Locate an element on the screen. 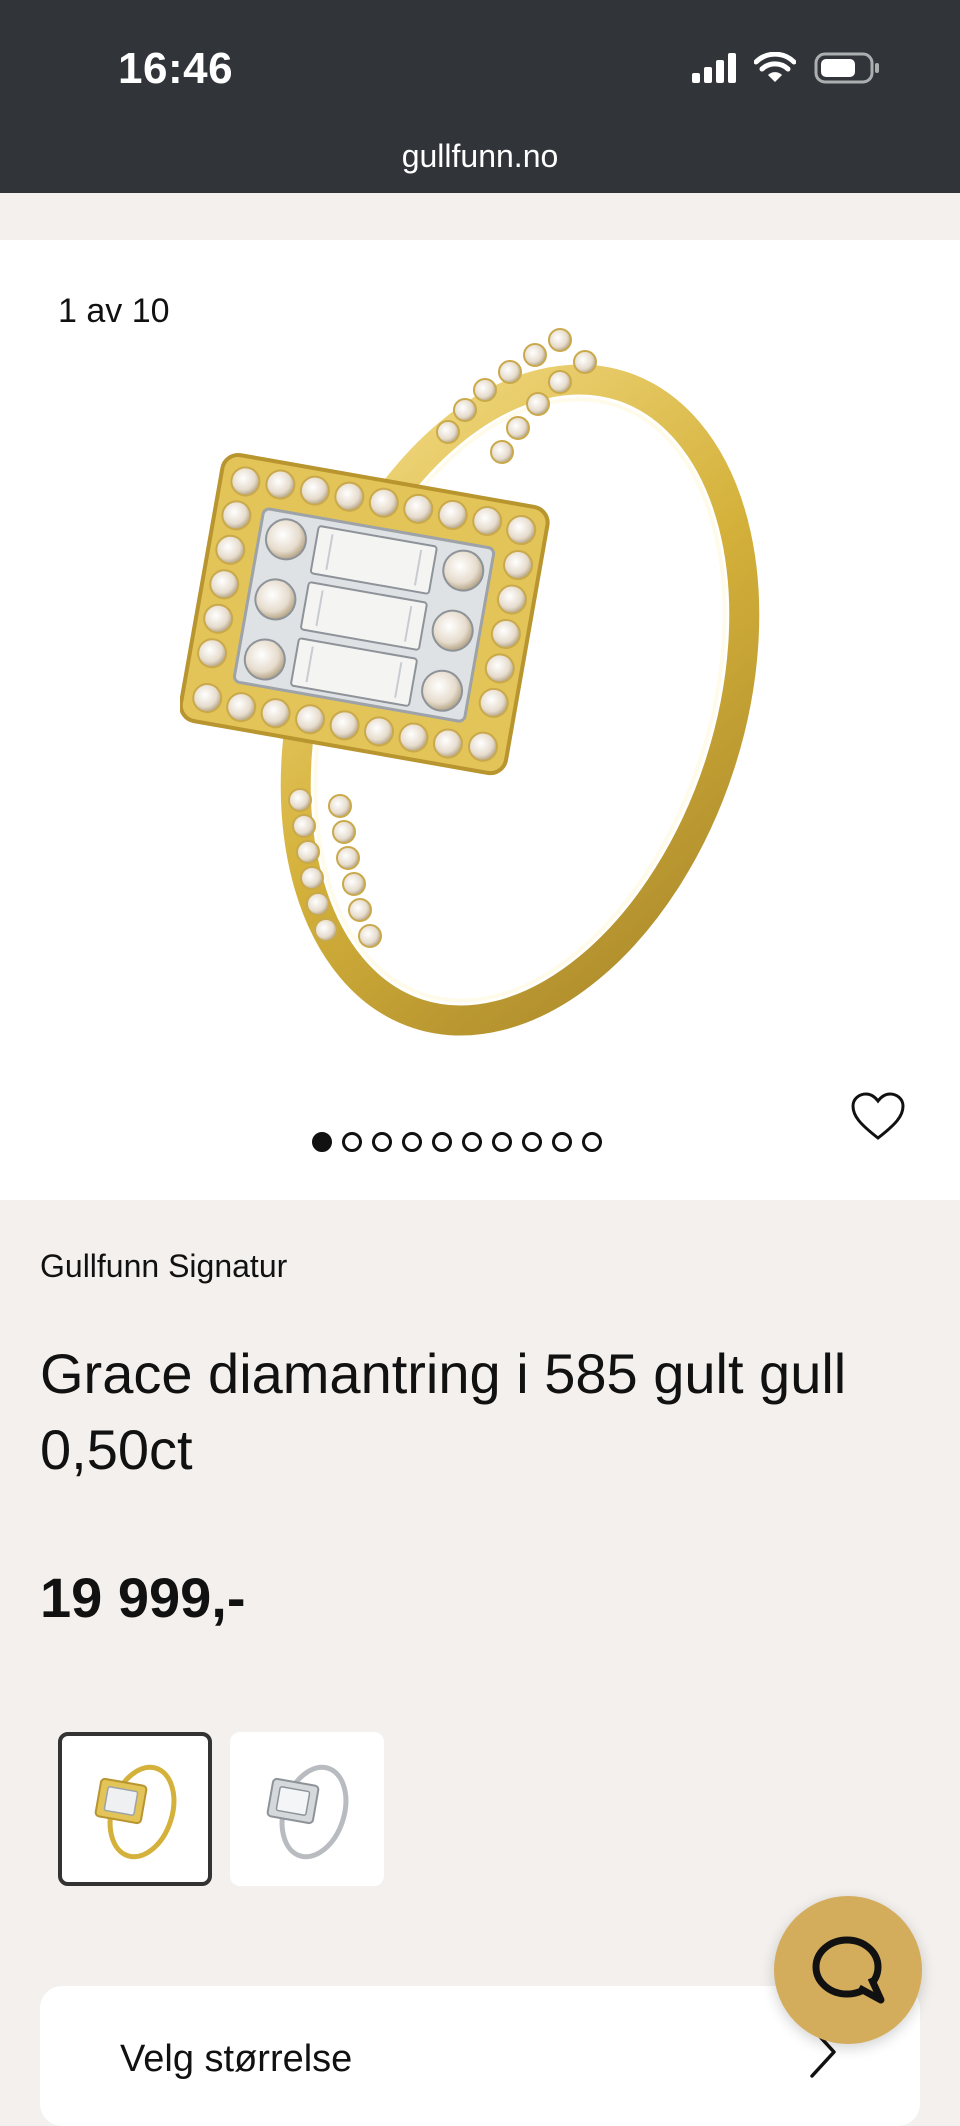 Image resolution: width=960 pixels, height=2126 pixels. status-icons is located at coordinates (786, 68).